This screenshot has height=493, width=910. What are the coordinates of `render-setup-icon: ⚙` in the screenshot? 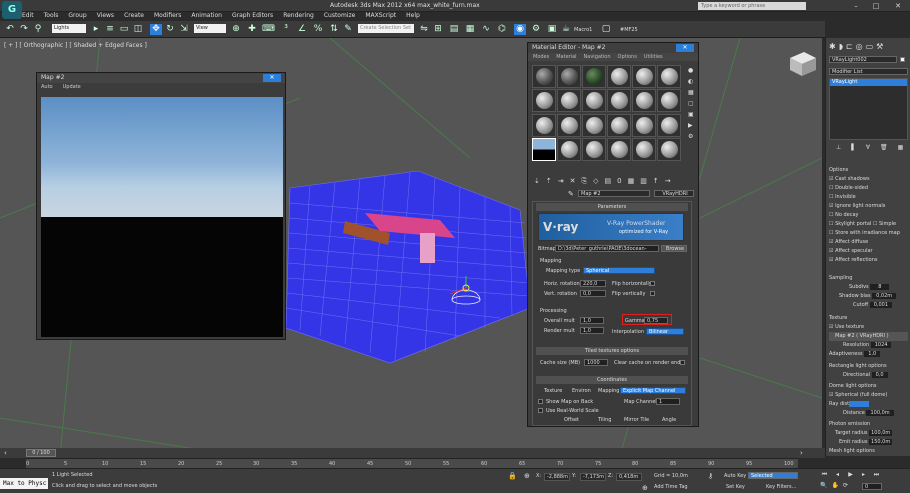 It's located at (536, 29).